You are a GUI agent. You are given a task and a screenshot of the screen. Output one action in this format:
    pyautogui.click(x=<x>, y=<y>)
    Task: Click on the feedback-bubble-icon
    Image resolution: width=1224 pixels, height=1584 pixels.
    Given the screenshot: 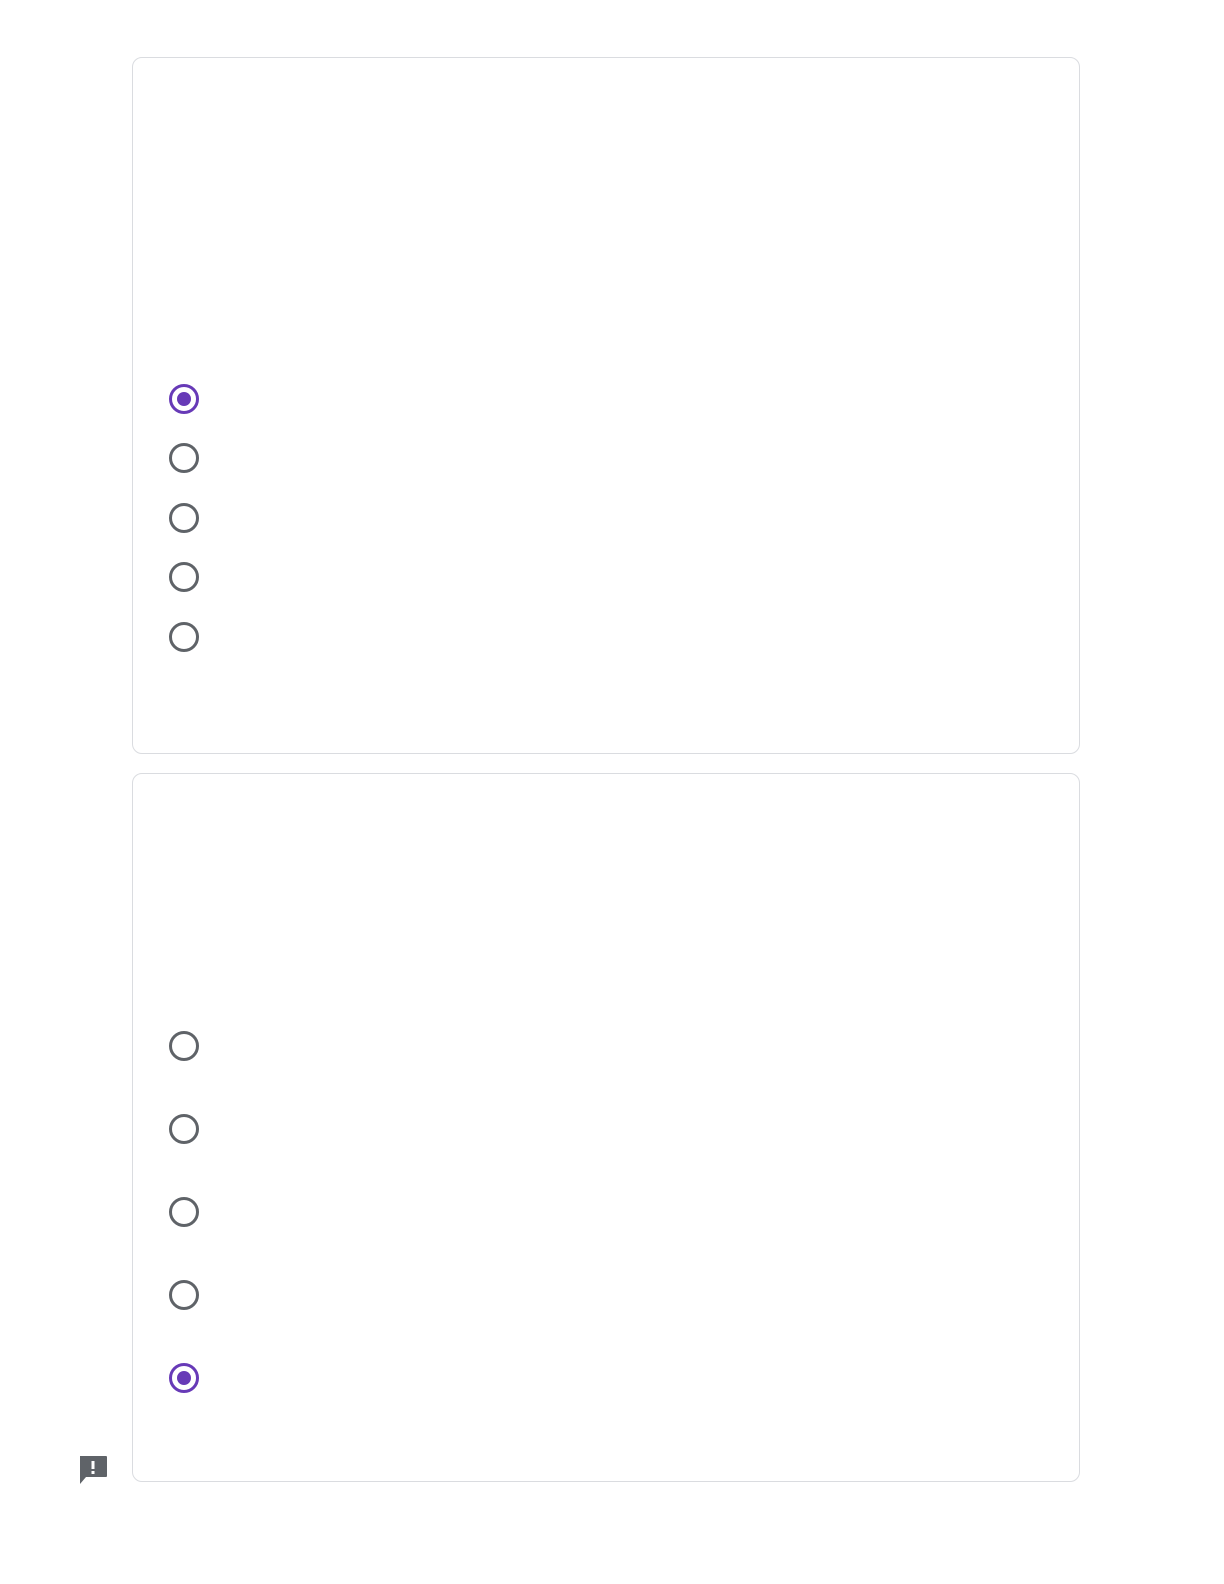 What is the action you would take?
    pyautogui.click(x=93, y=1470)
    